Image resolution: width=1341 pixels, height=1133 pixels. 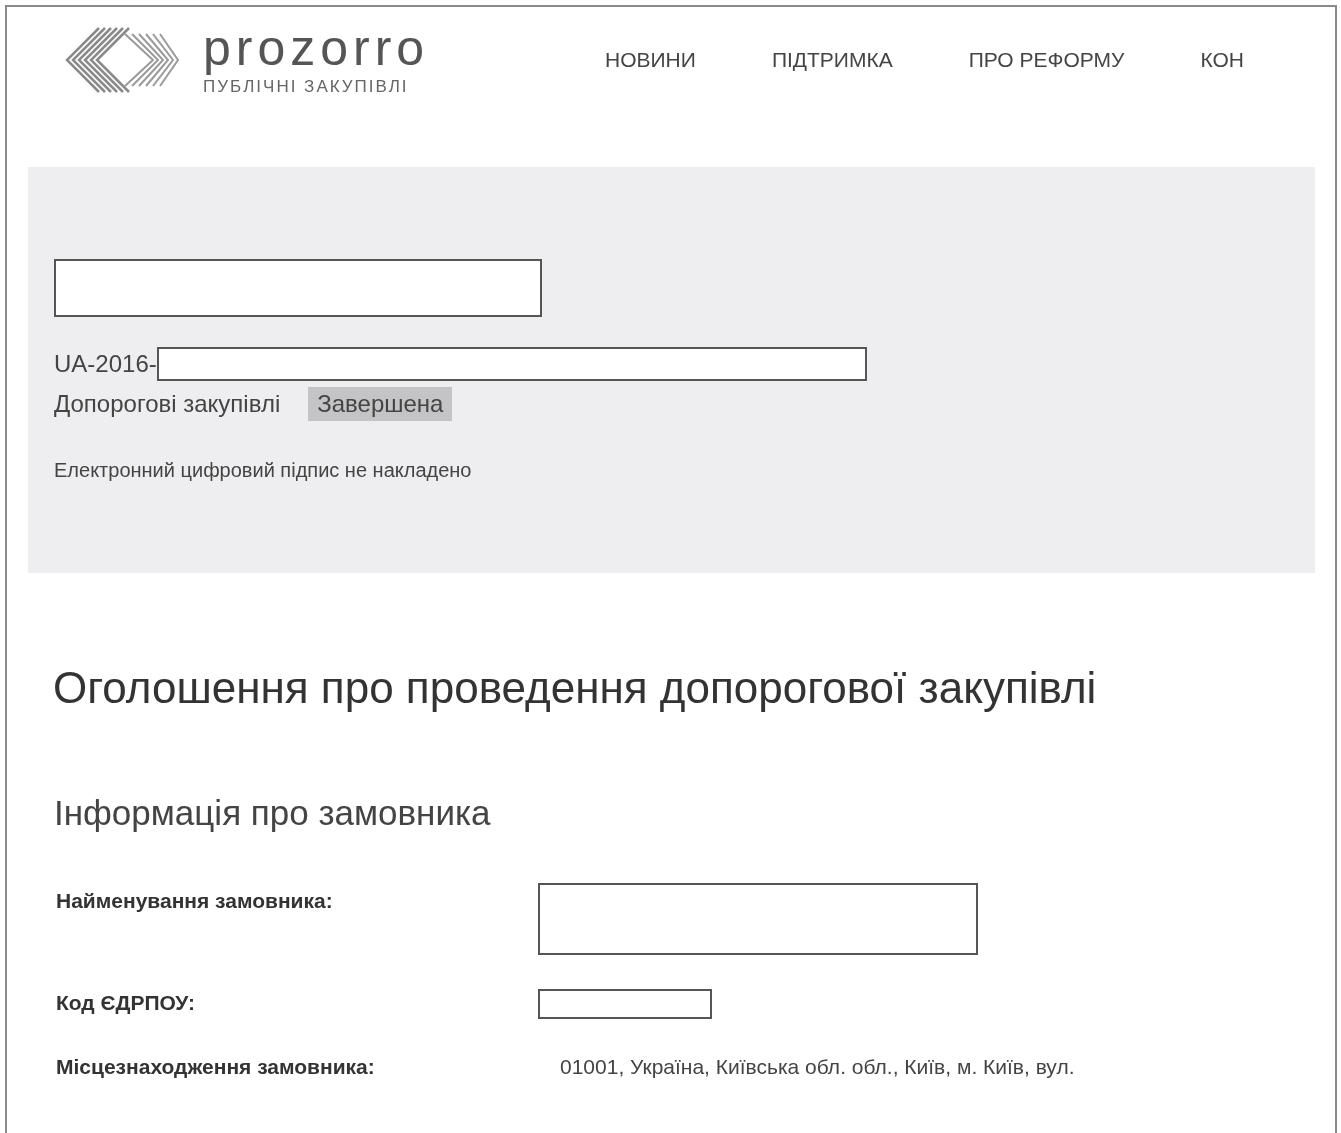 What do you see at coordinates (832, 60) in the screenshot?
I see `nav-link: ПІДТРИМКА` at bounding box center [832, 60].